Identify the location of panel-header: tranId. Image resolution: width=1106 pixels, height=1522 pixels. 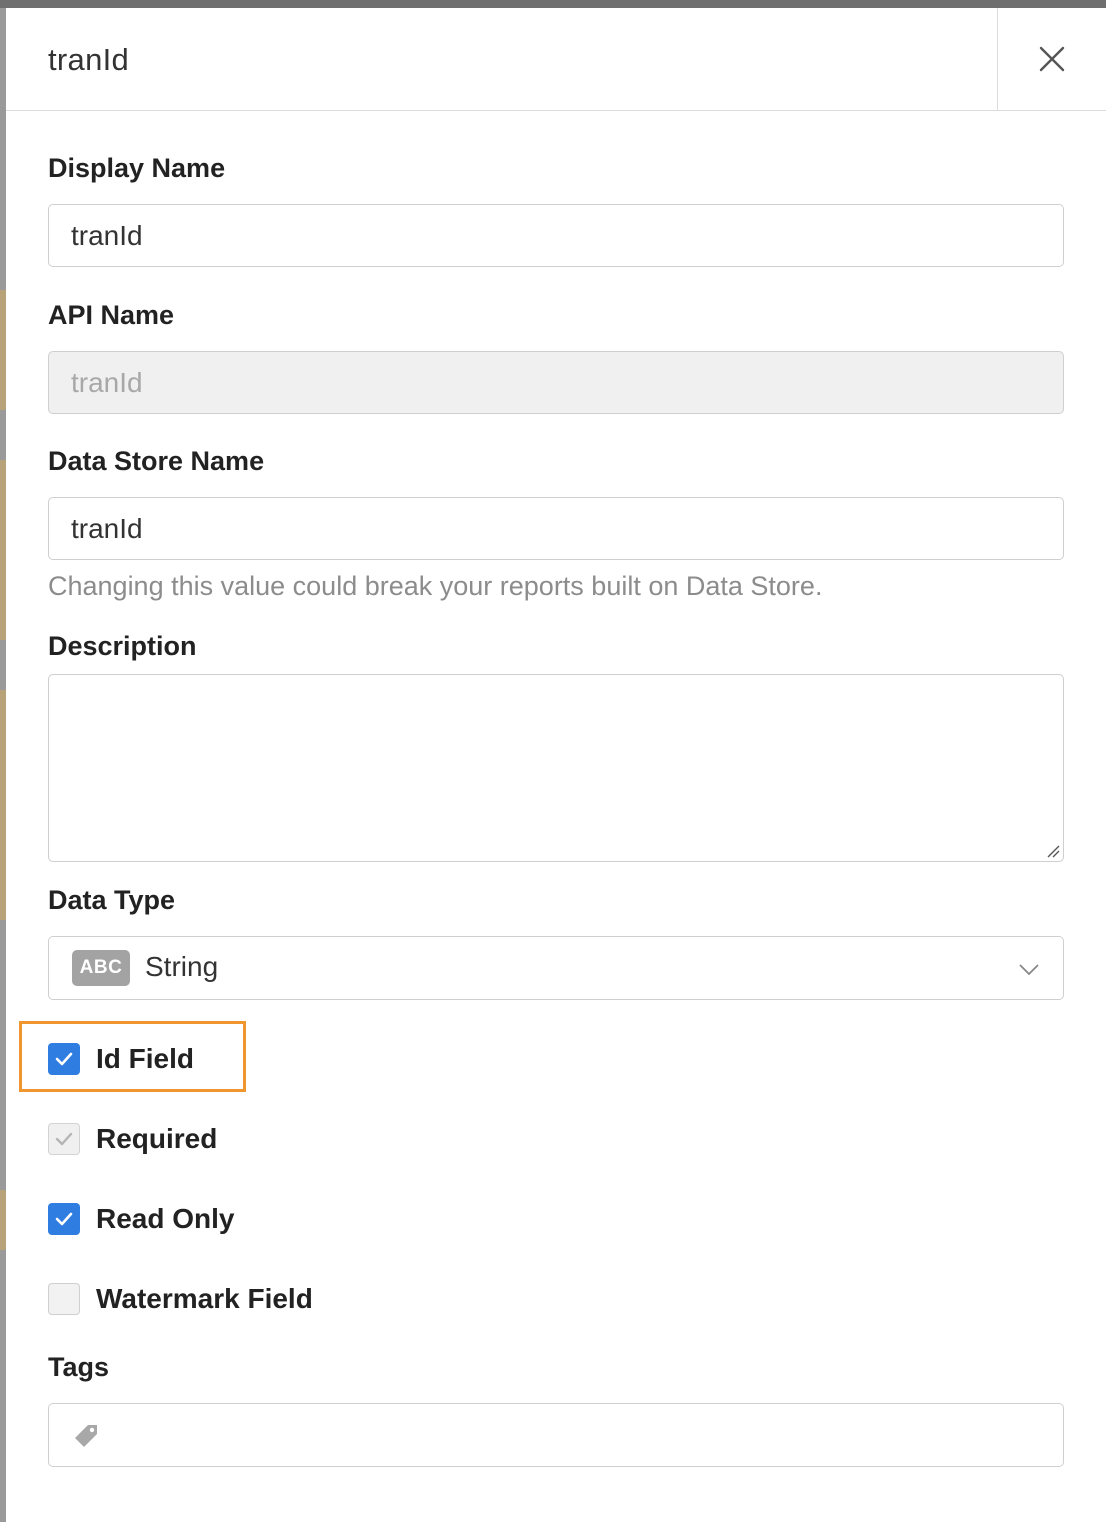
(556, 59).